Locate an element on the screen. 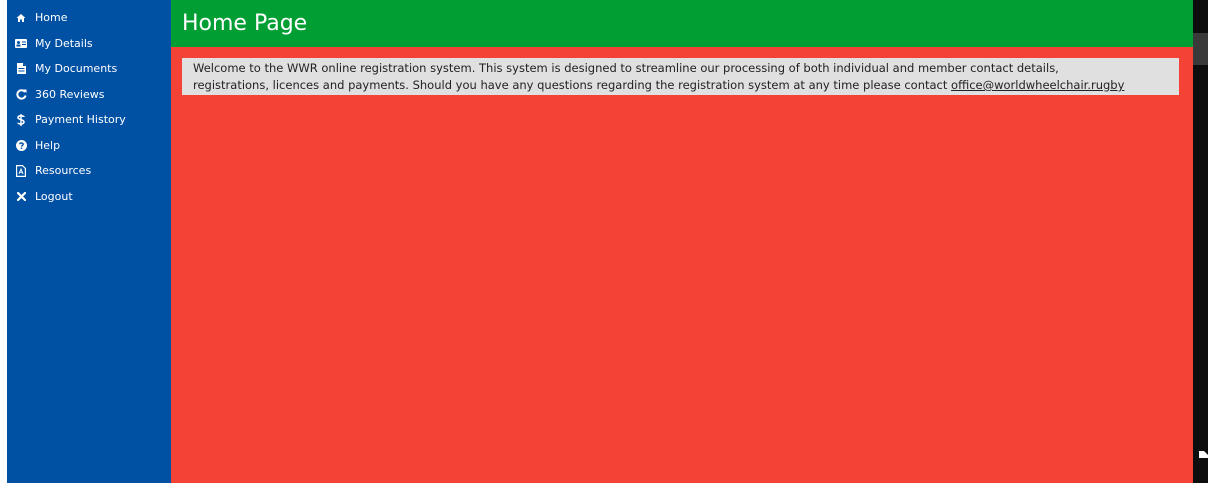 The width and height of the screenshot is (1208, 483). sidebar-item-home: Home is located at coordinates (89, 18).